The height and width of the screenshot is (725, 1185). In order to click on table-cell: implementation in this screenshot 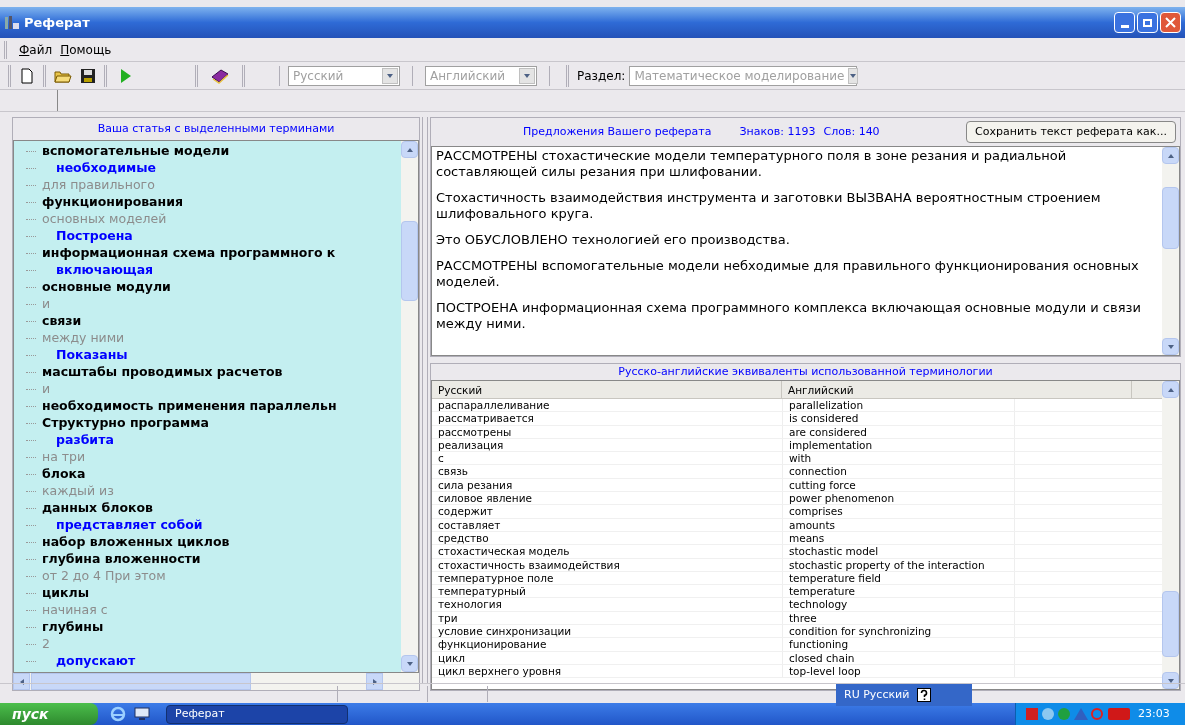, I will do `click(898, 445)`.